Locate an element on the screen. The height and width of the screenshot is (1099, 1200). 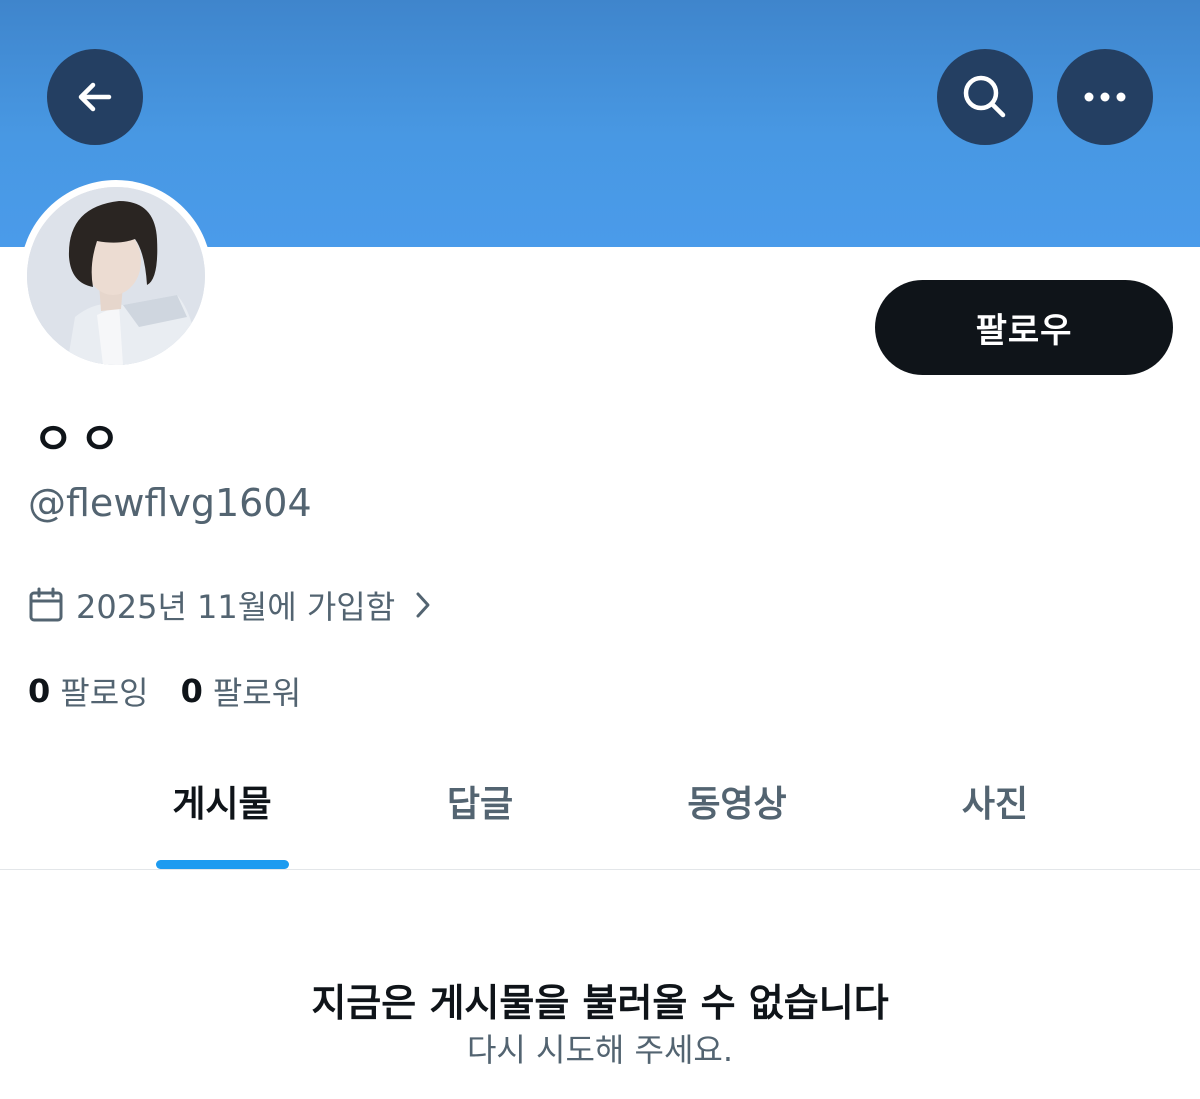
avatar is located at coordinates (116, 276).